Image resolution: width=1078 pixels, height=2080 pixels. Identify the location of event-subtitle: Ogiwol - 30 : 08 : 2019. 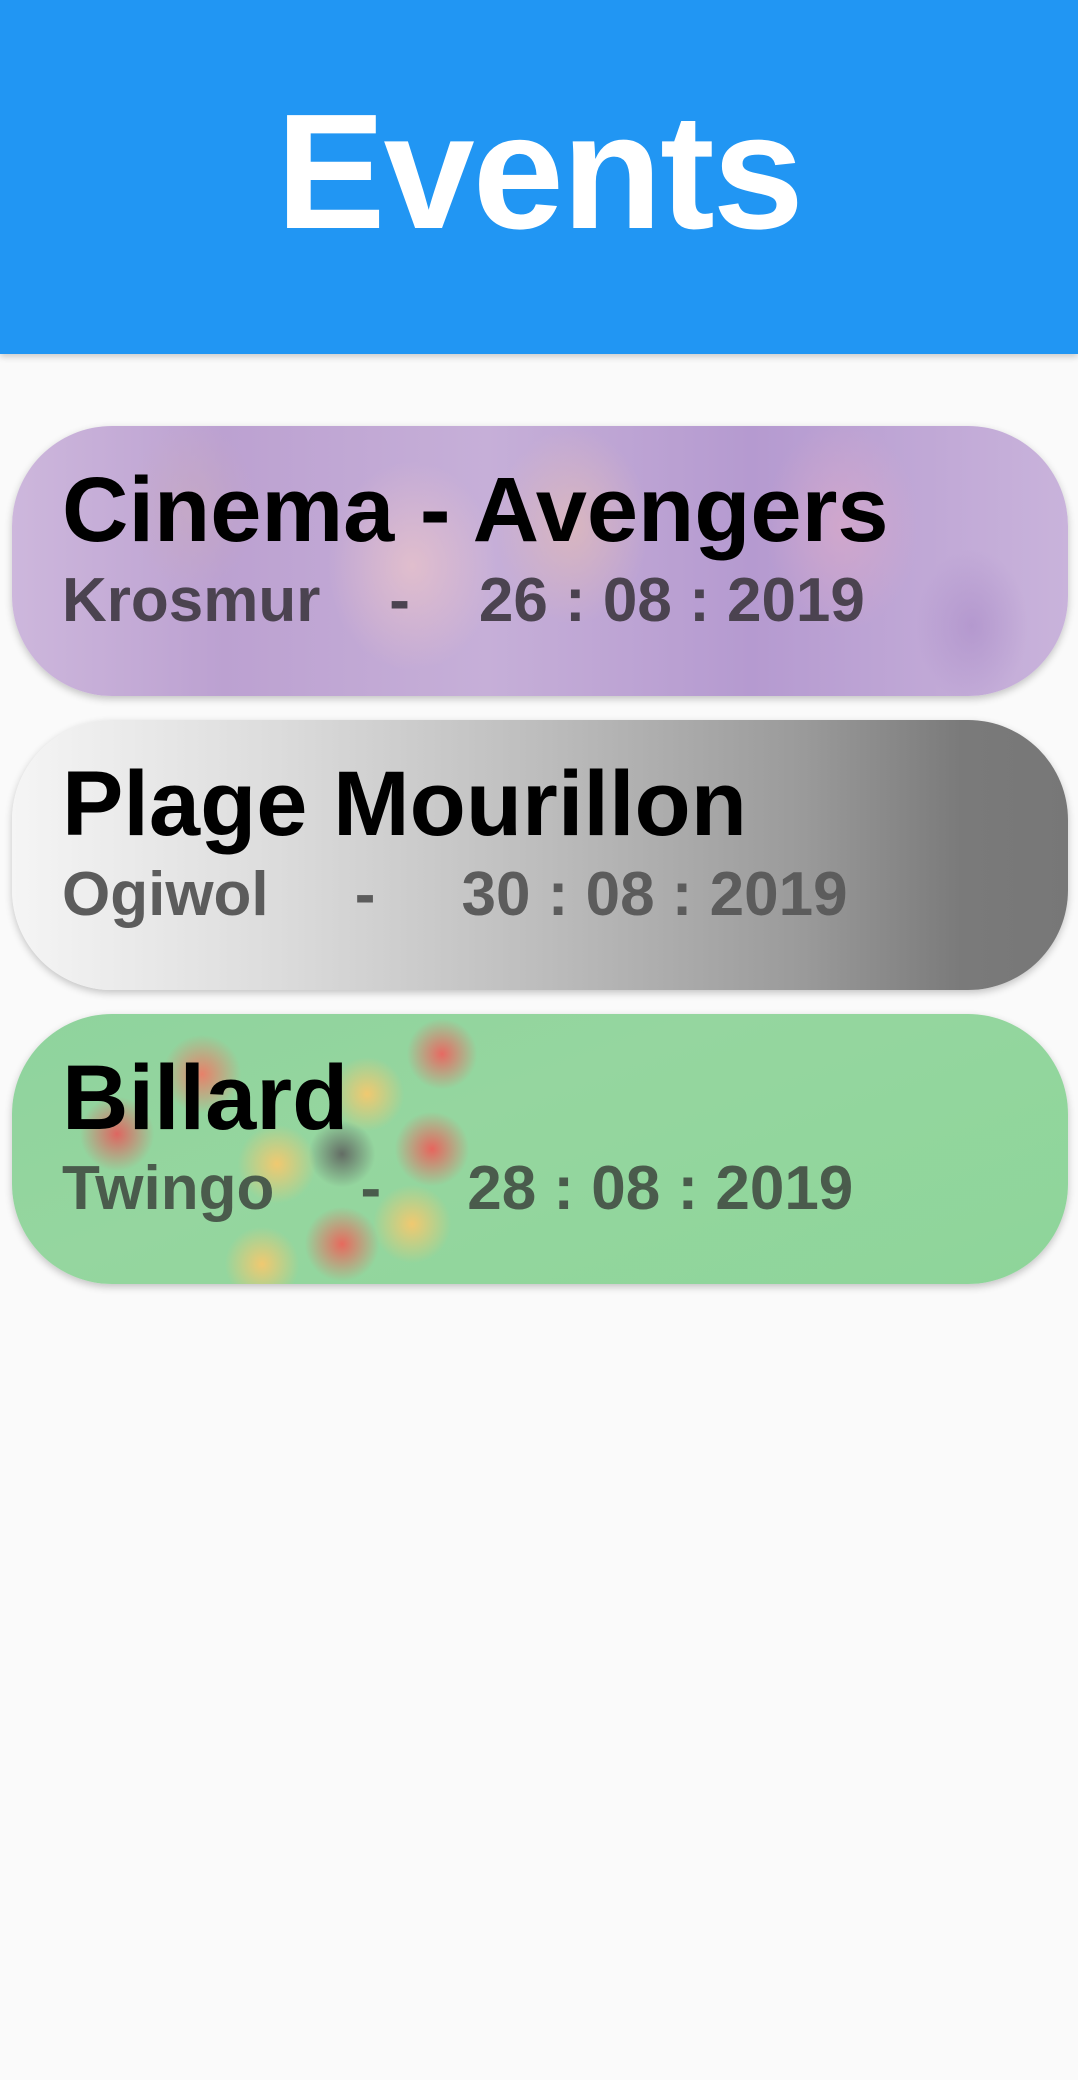
(455, 894).